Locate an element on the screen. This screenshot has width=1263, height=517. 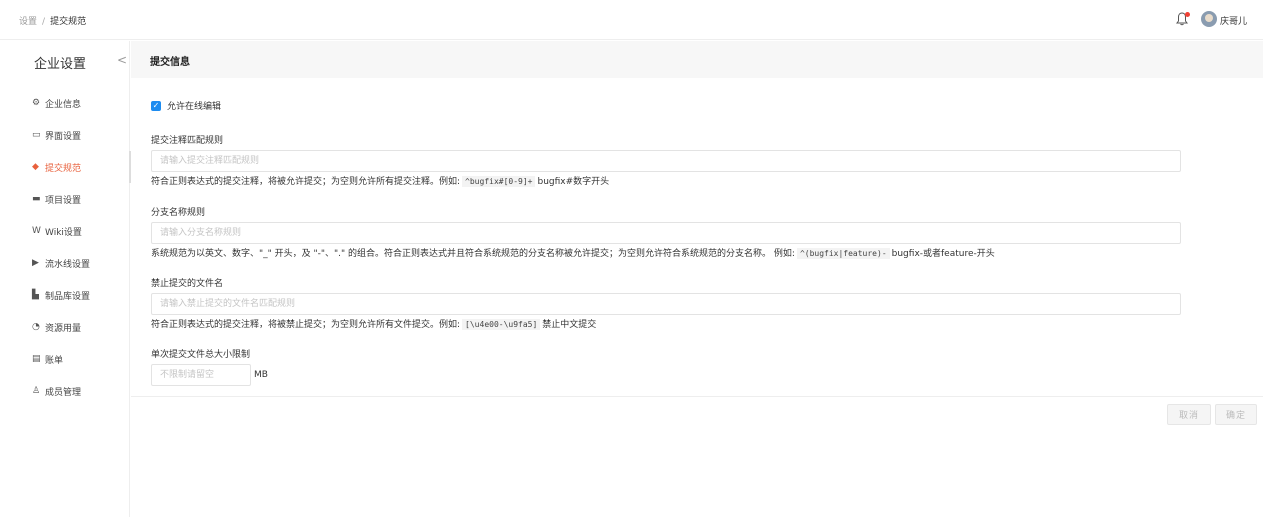
notification-dot is located at coordinates (1187, 14).